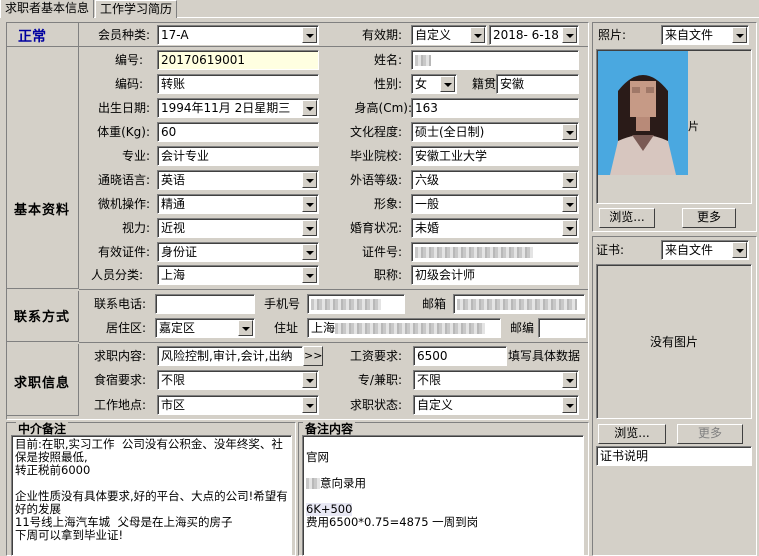 The height and width of the screenshot is (556, 759). Describe the element at coordinates (356, 304) in the screenshot. I see `mobile-field` at that location.